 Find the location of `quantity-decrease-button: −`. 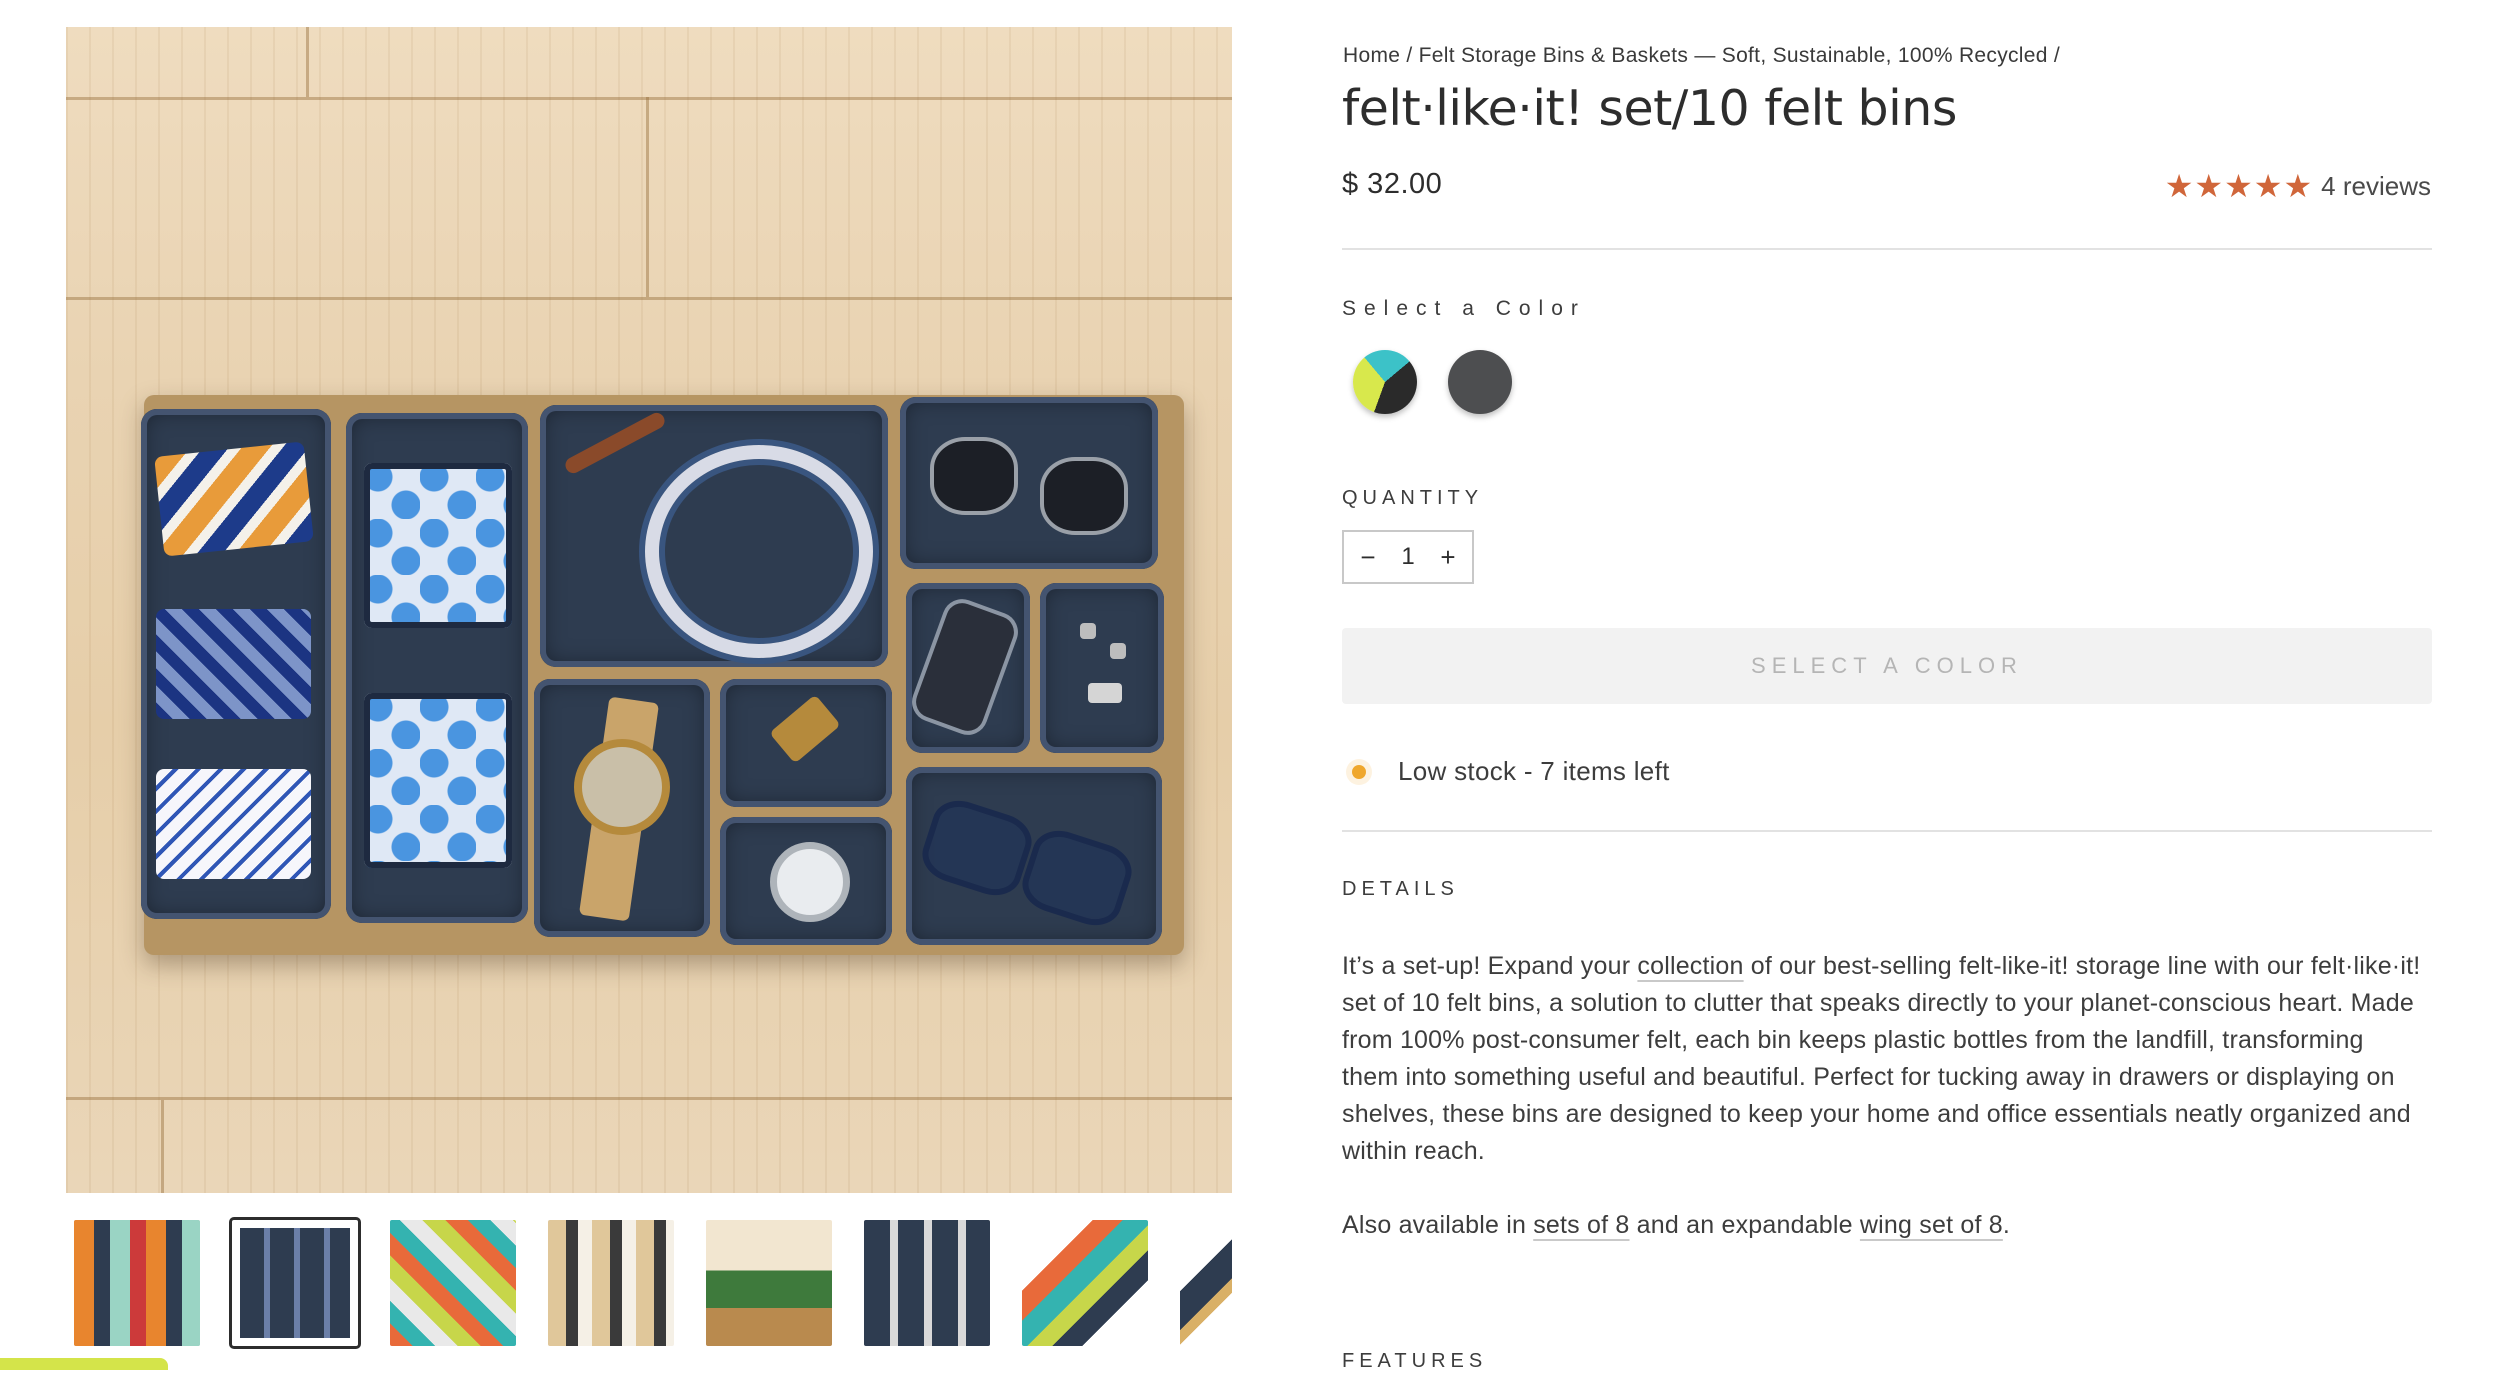

quantity-decrease-button: − is located at coordinates (1368, 557).